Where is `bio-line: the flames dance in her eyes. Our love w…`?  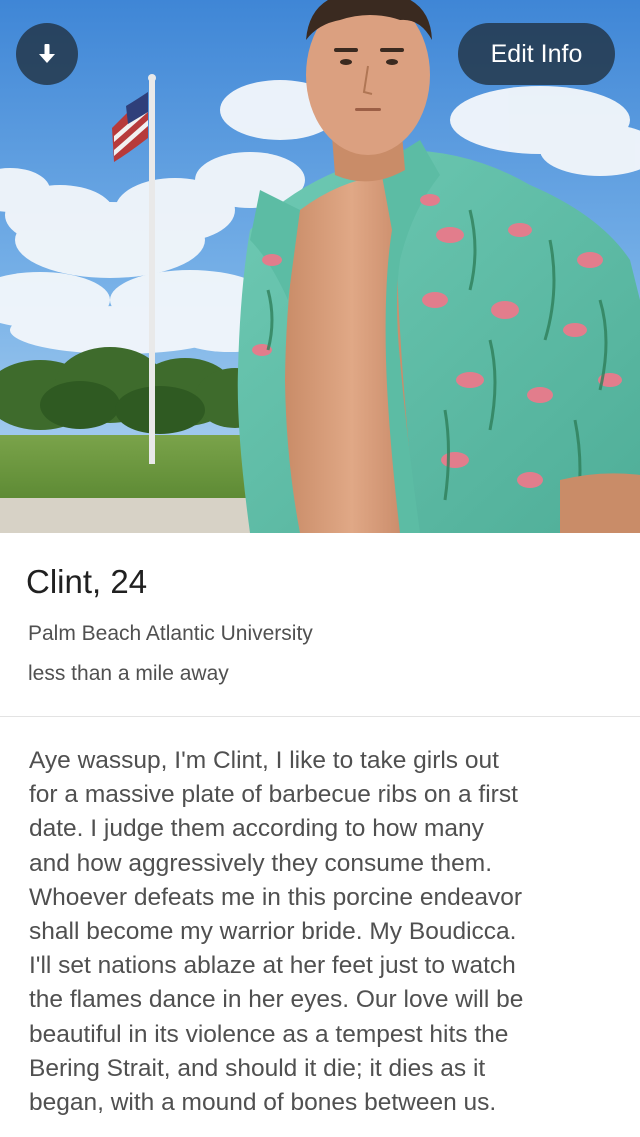
bio-line: the flames dance in her eyes. Our love w… is located at coordinates (276, 1000).